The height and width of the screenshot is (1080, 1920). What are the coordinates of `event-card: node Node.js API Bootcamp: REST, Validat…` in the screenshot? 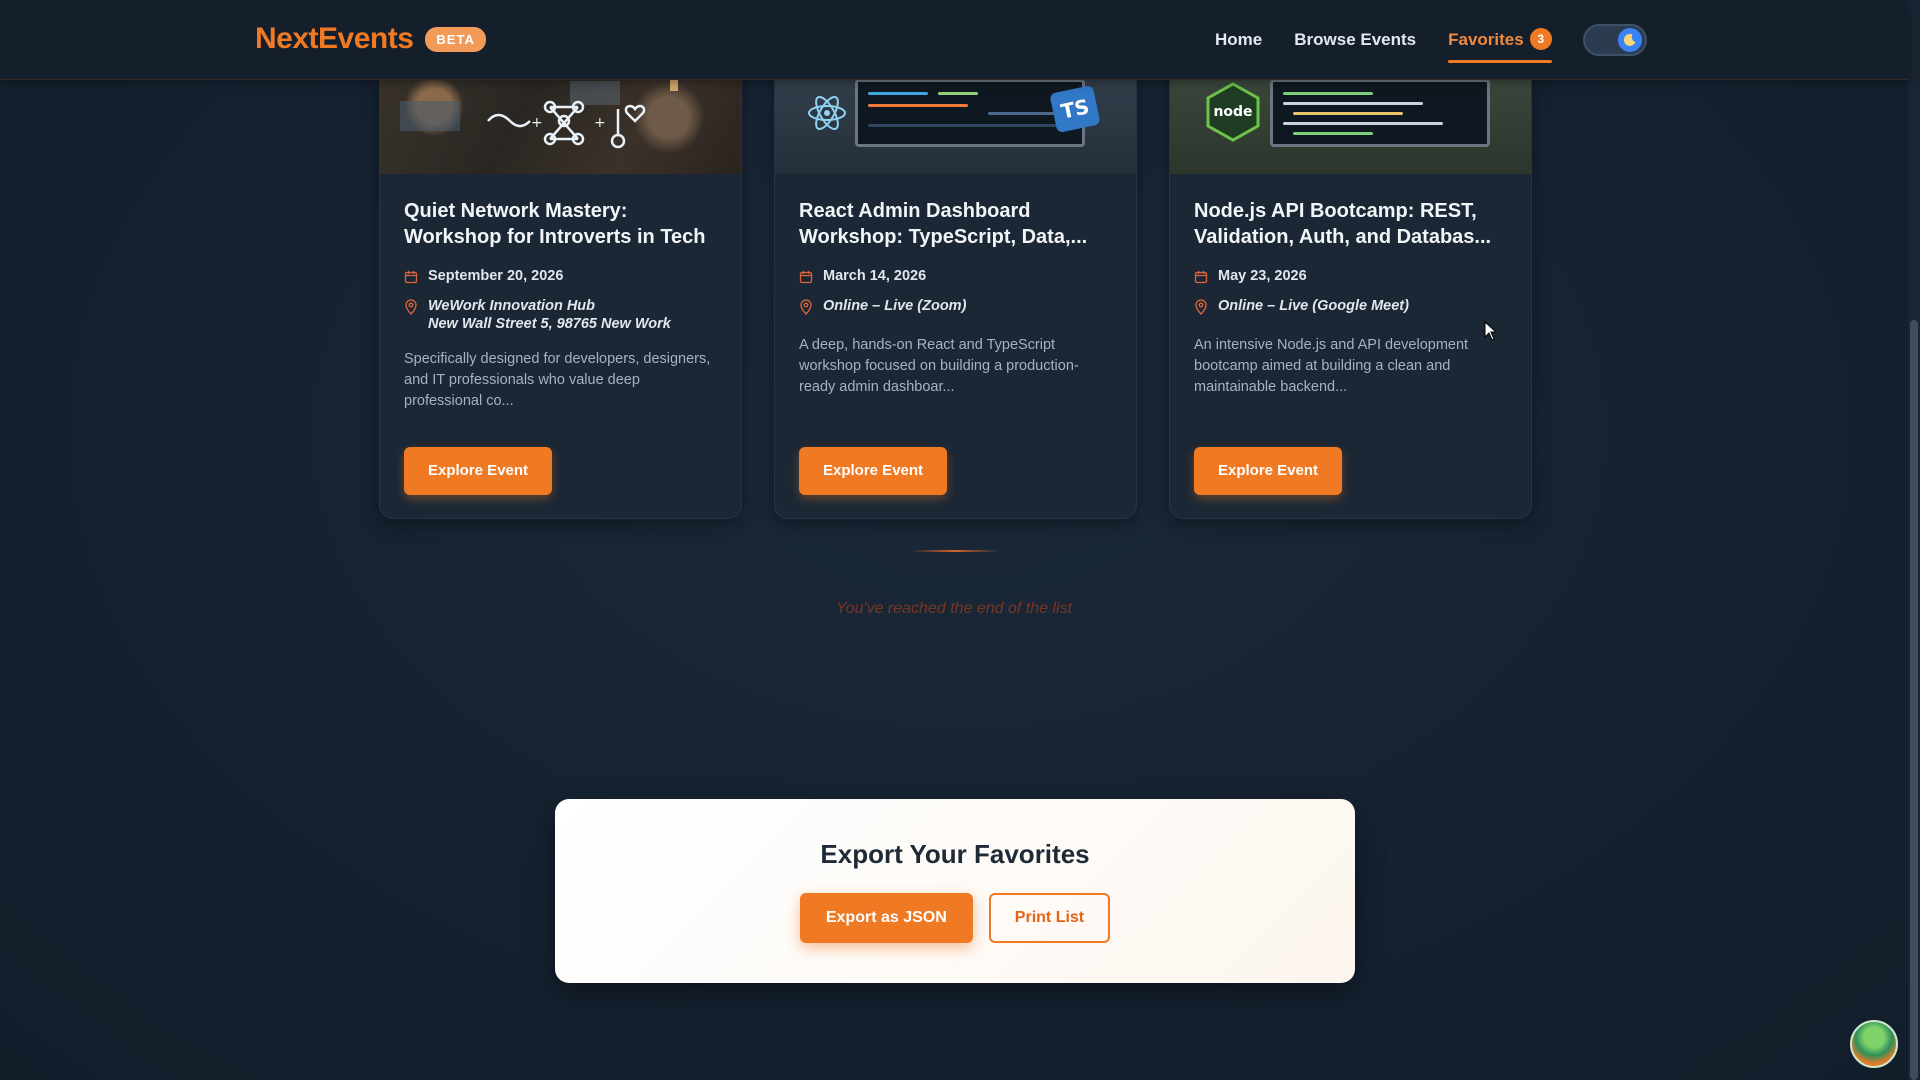 It's located at (1350, 289).